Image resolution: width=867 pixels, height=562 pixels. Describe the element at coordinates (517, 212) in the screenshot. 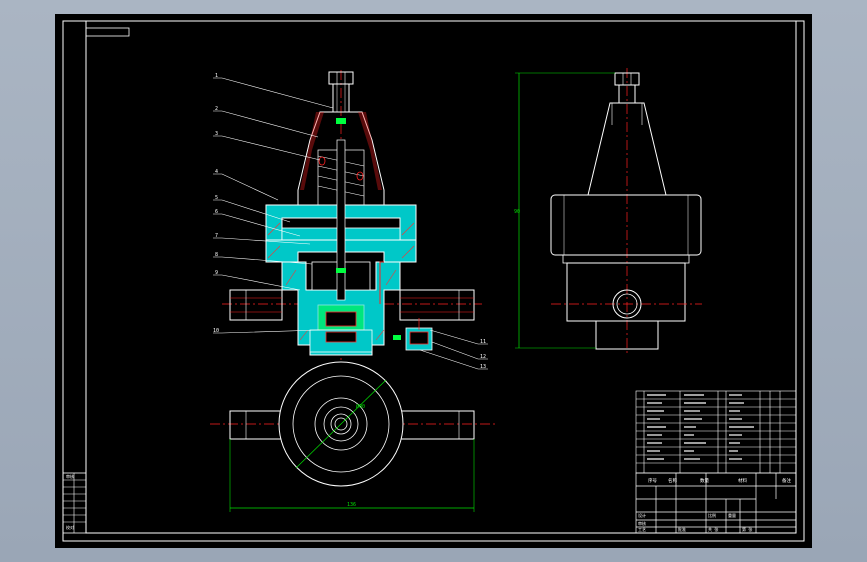

I see `height-dim-label: 90` at that location.